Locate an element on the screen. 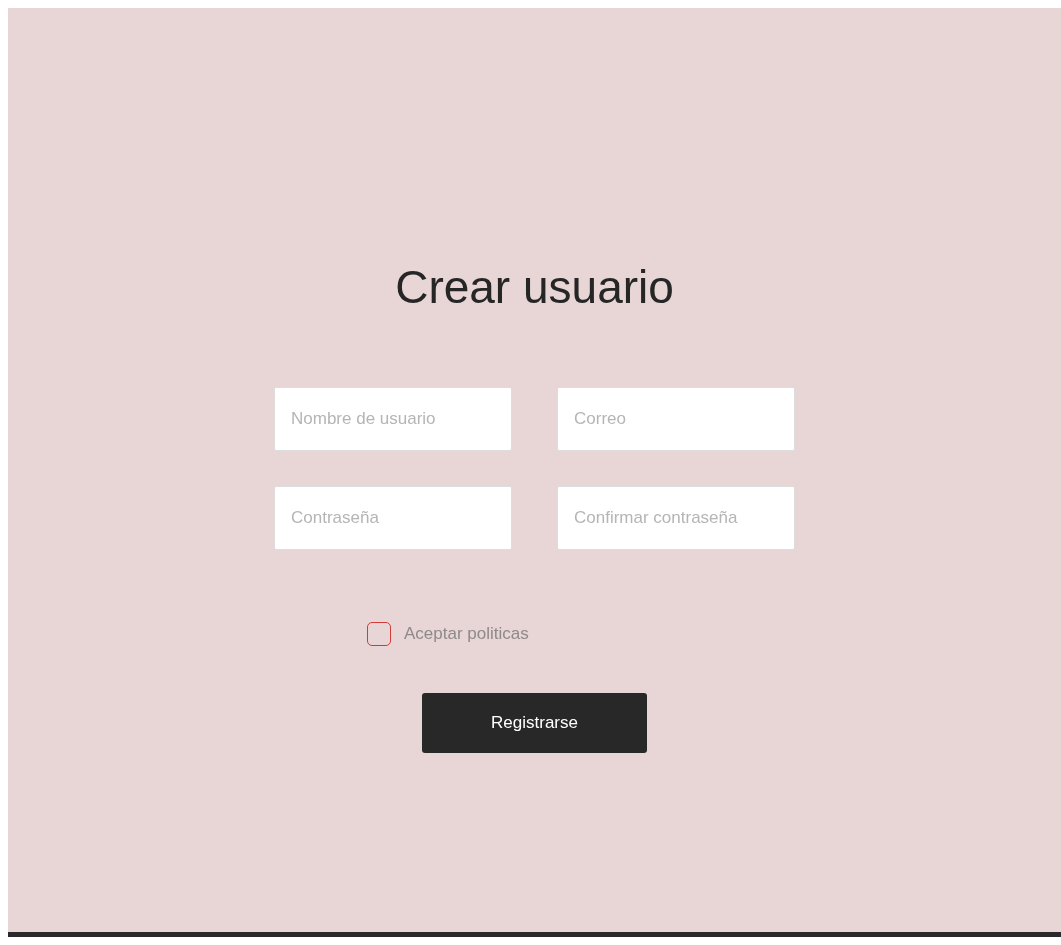 This screenshot has height=945, width=1061. input-field: Correo is located at coordinates (676, 419).